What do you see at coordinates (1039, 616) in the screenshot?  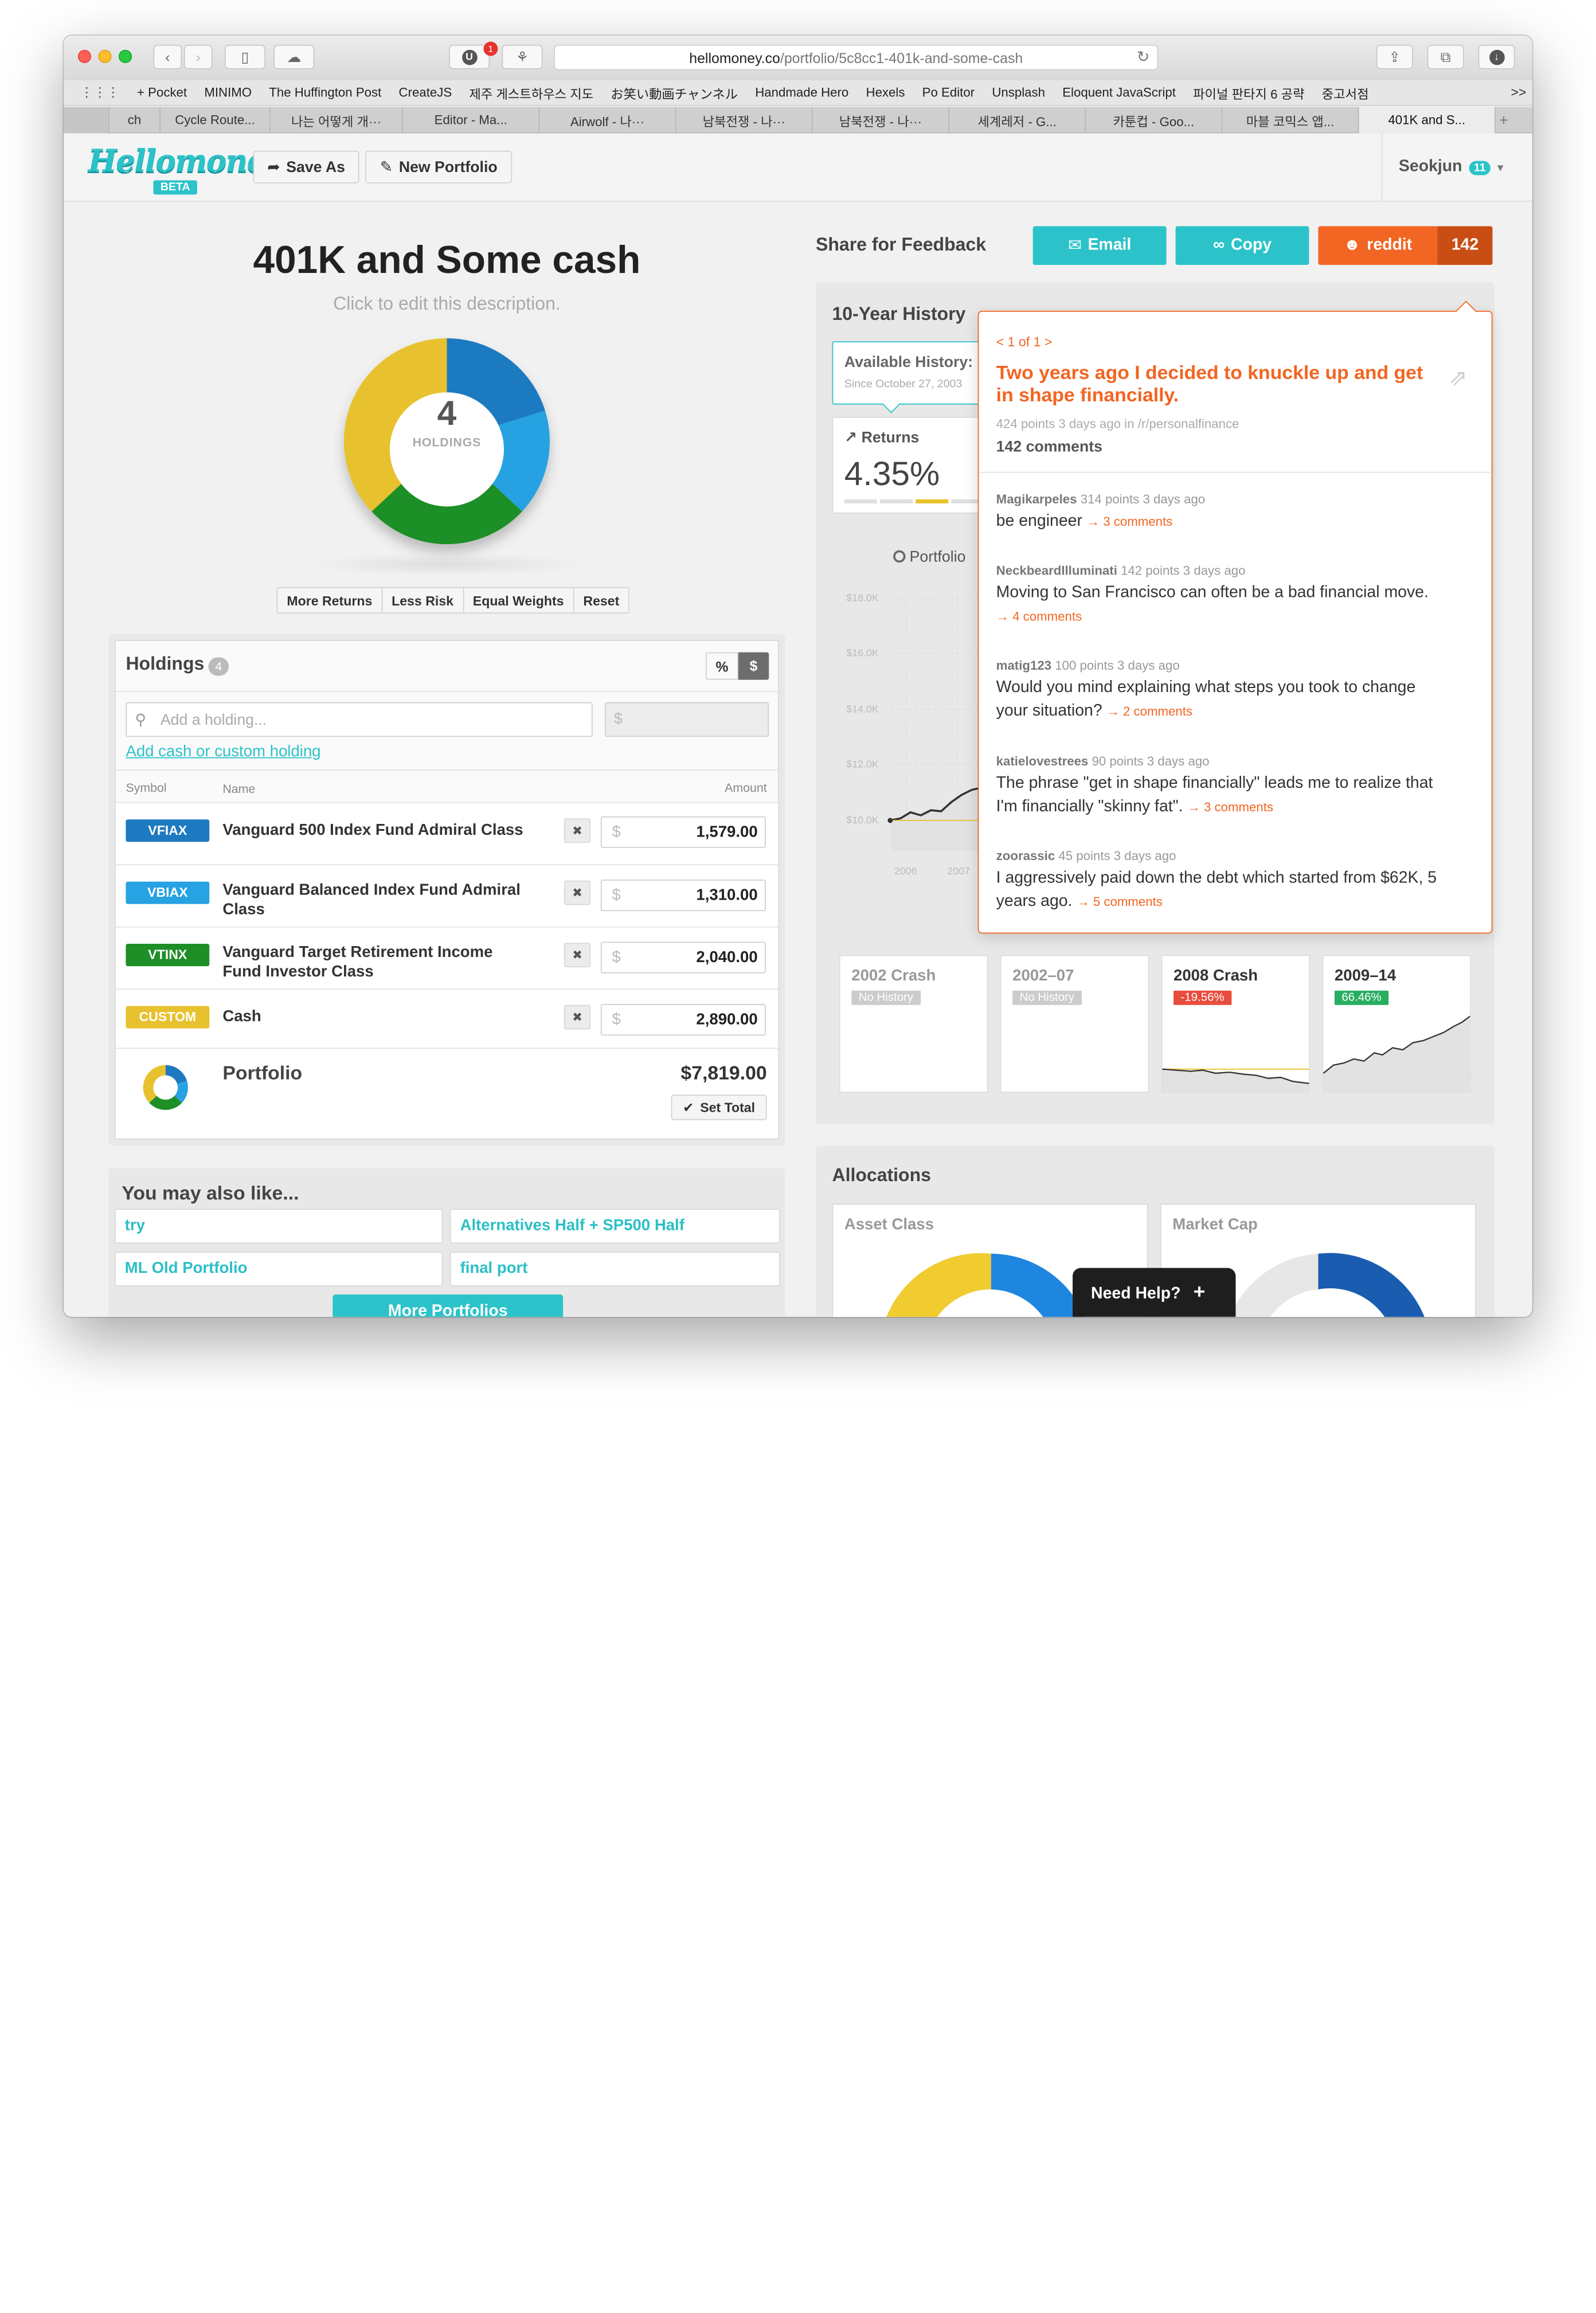 I see `comment-replies-link: → 4 comments` at bounding box center [1039, 616].